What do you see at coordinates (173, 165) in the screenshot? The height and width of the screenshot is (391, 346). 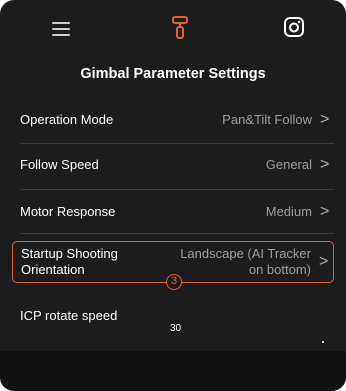 I see `follow-speed-row: Follow Speed General >` at bounding box center [173, 165].